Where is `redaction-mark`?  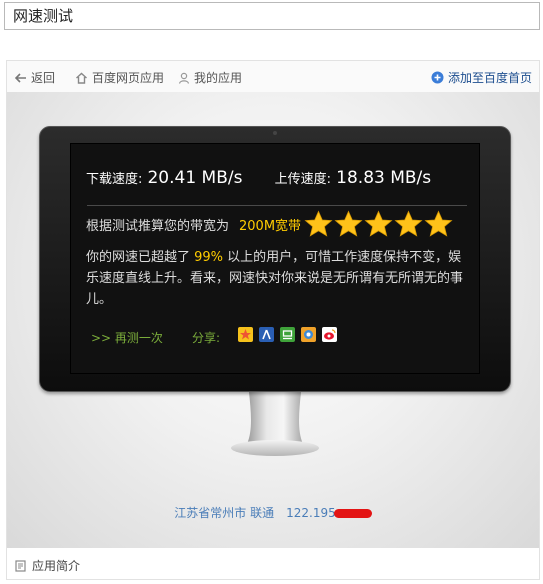 redaction-mark is located at coordinates (352, 513).